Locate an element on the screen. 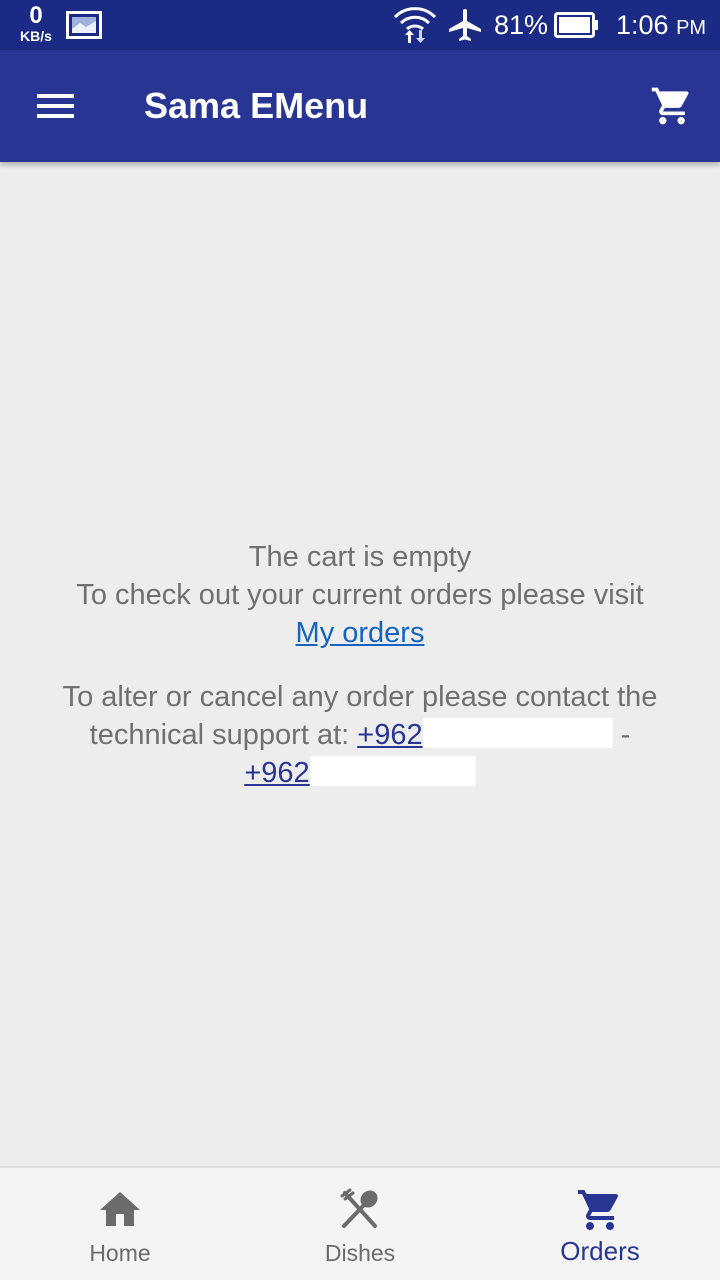 This screenshot has width=720, height=1280. my-orders-link: My orders is located at coordinates (360, 633).